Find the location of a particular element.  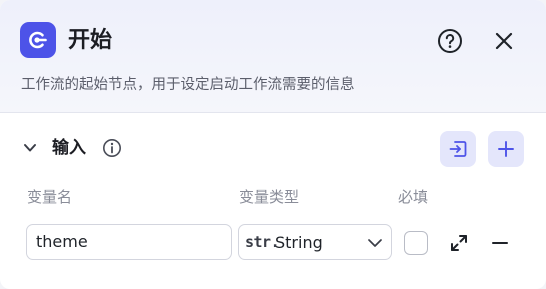

expand-button is located at coordinates (459, 243).